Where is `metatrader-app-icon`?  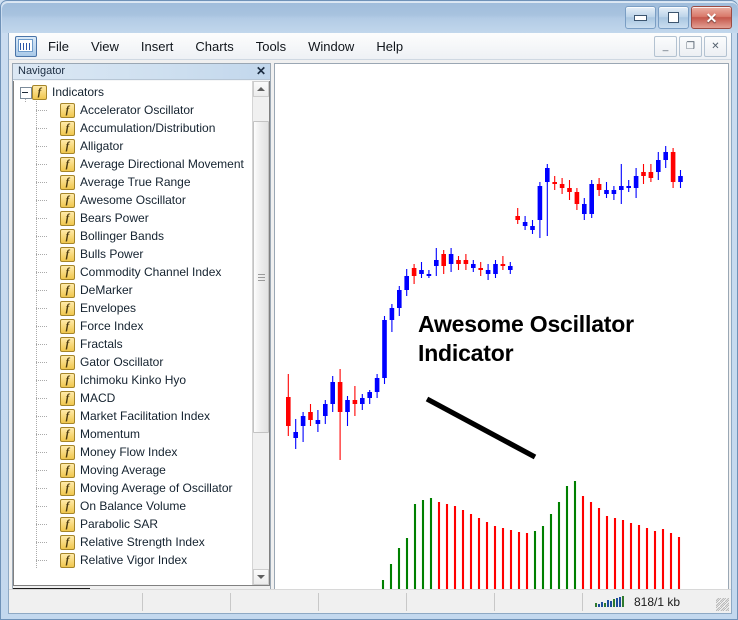 metatrader-app-icon is located at coordinates (26, 46).